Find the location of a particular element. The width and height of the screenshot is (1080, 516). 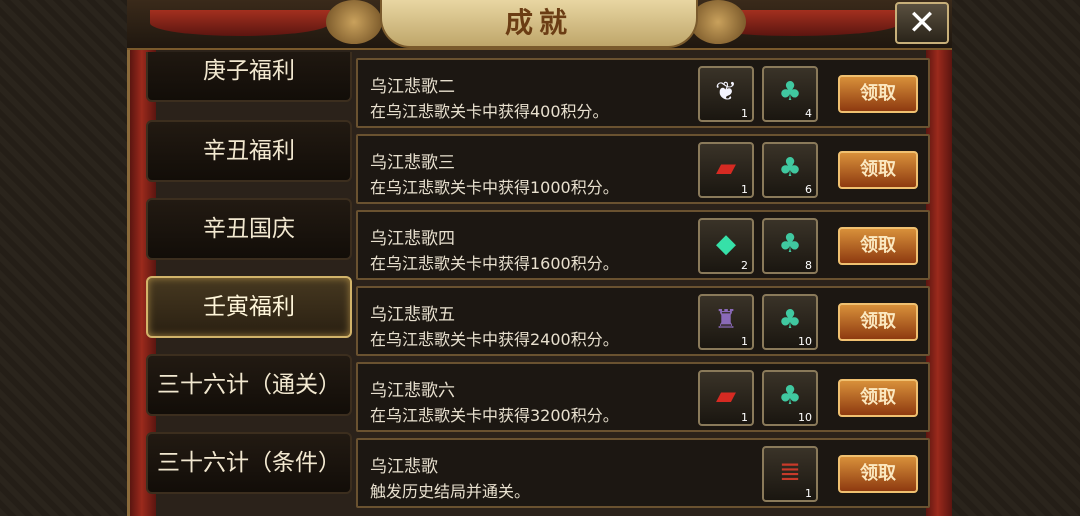

tab-36-stratagems-clear: 三十六计（通关） is located at coordinates (249, 385).